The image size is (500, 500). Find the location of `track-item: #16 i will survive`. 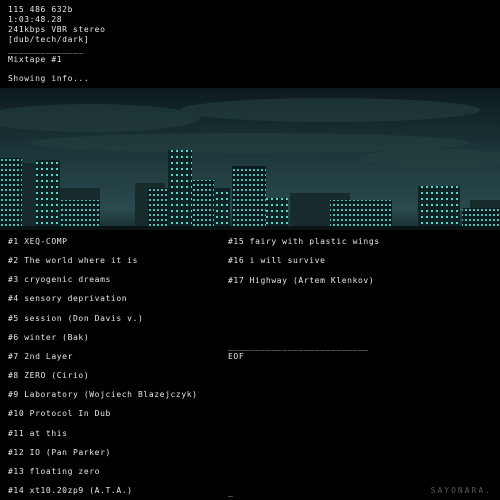

track-item: #16 i will survive is located at coordinates (277, 261).